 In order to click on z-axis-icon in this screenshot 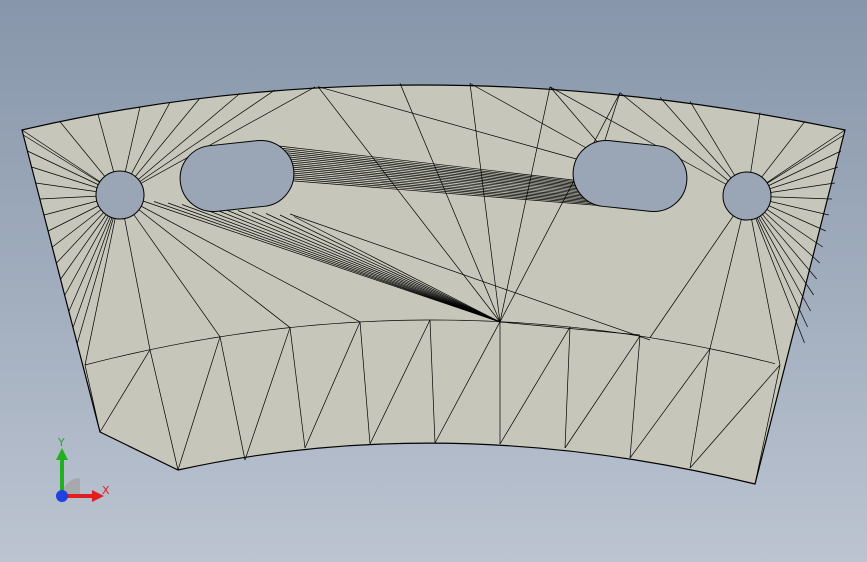, I will do `click(62, 496)`.